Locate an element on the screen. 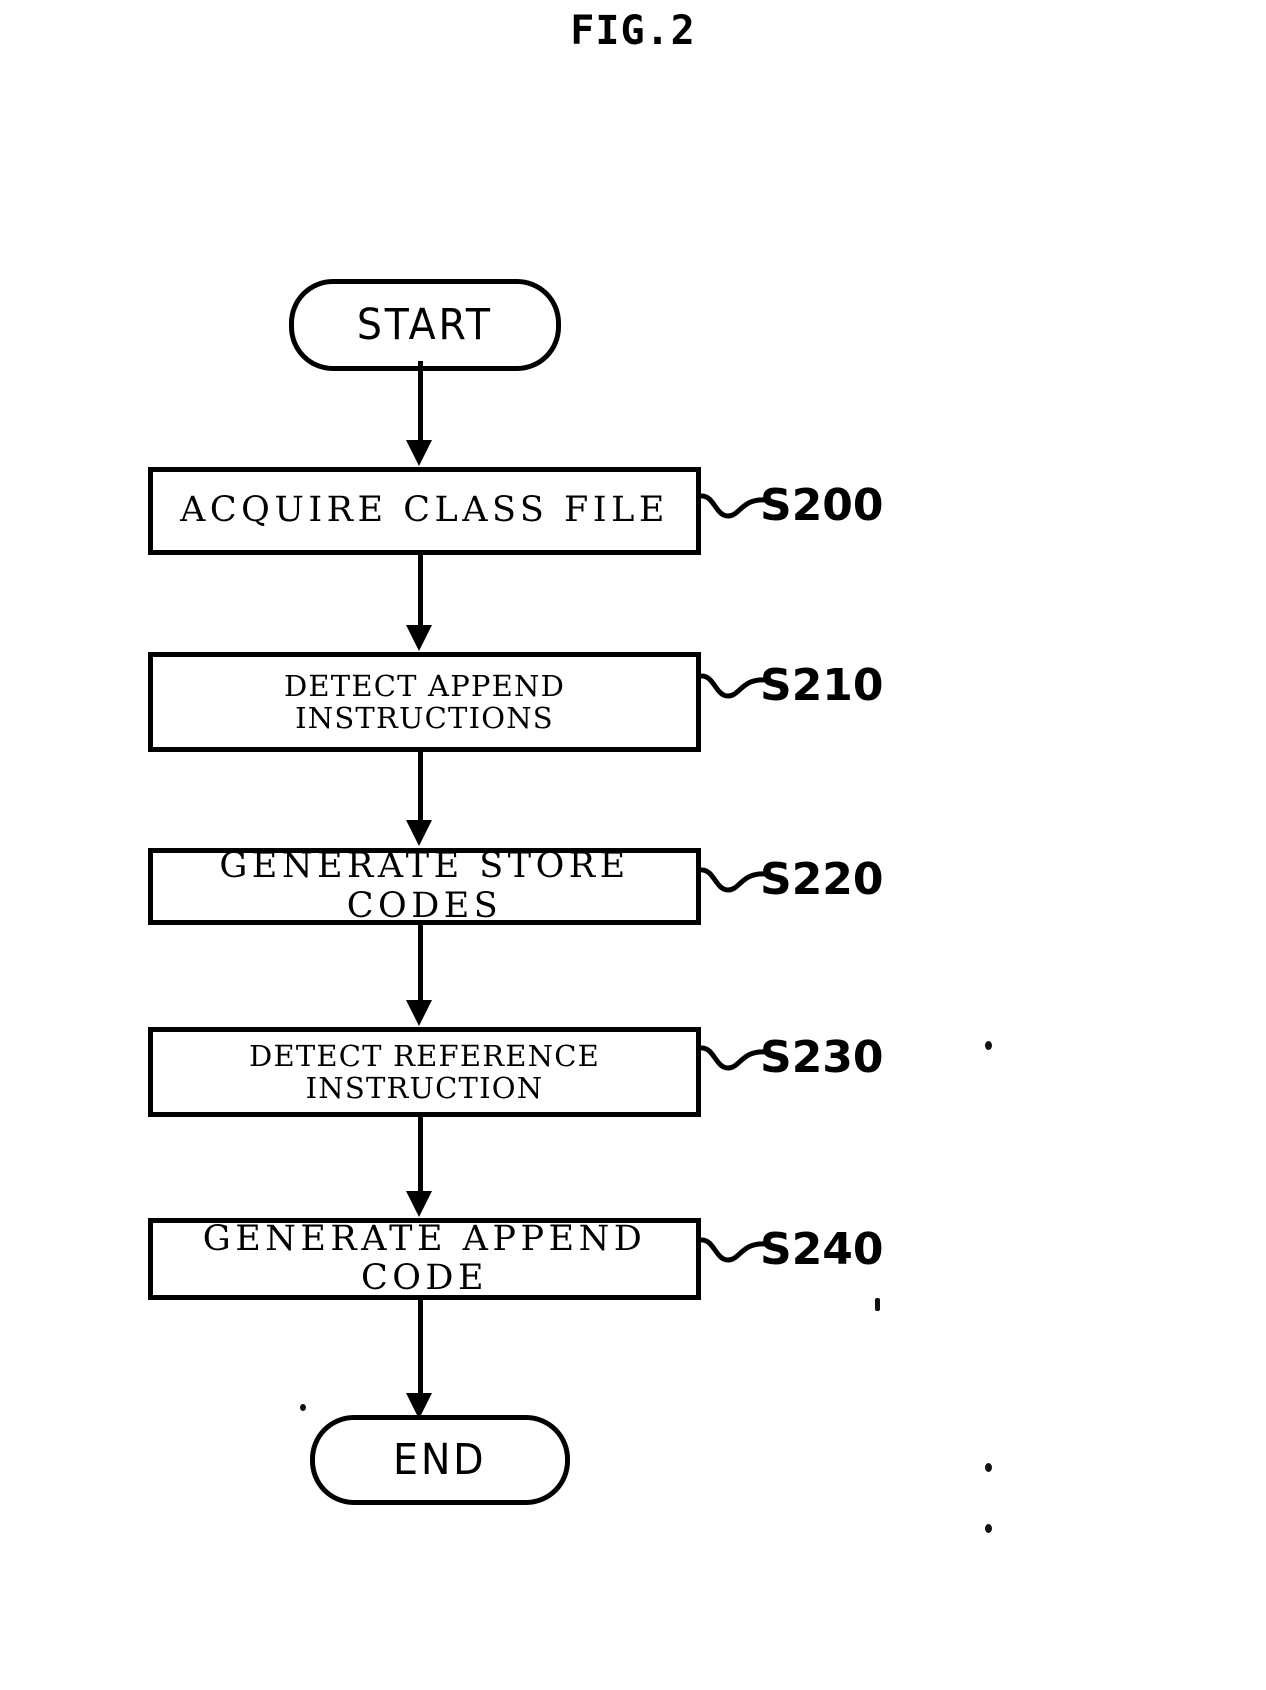 The width and height of the screenshot is (1266, 1690). connector-s240-to-end is located at coordinates (420, 1347).